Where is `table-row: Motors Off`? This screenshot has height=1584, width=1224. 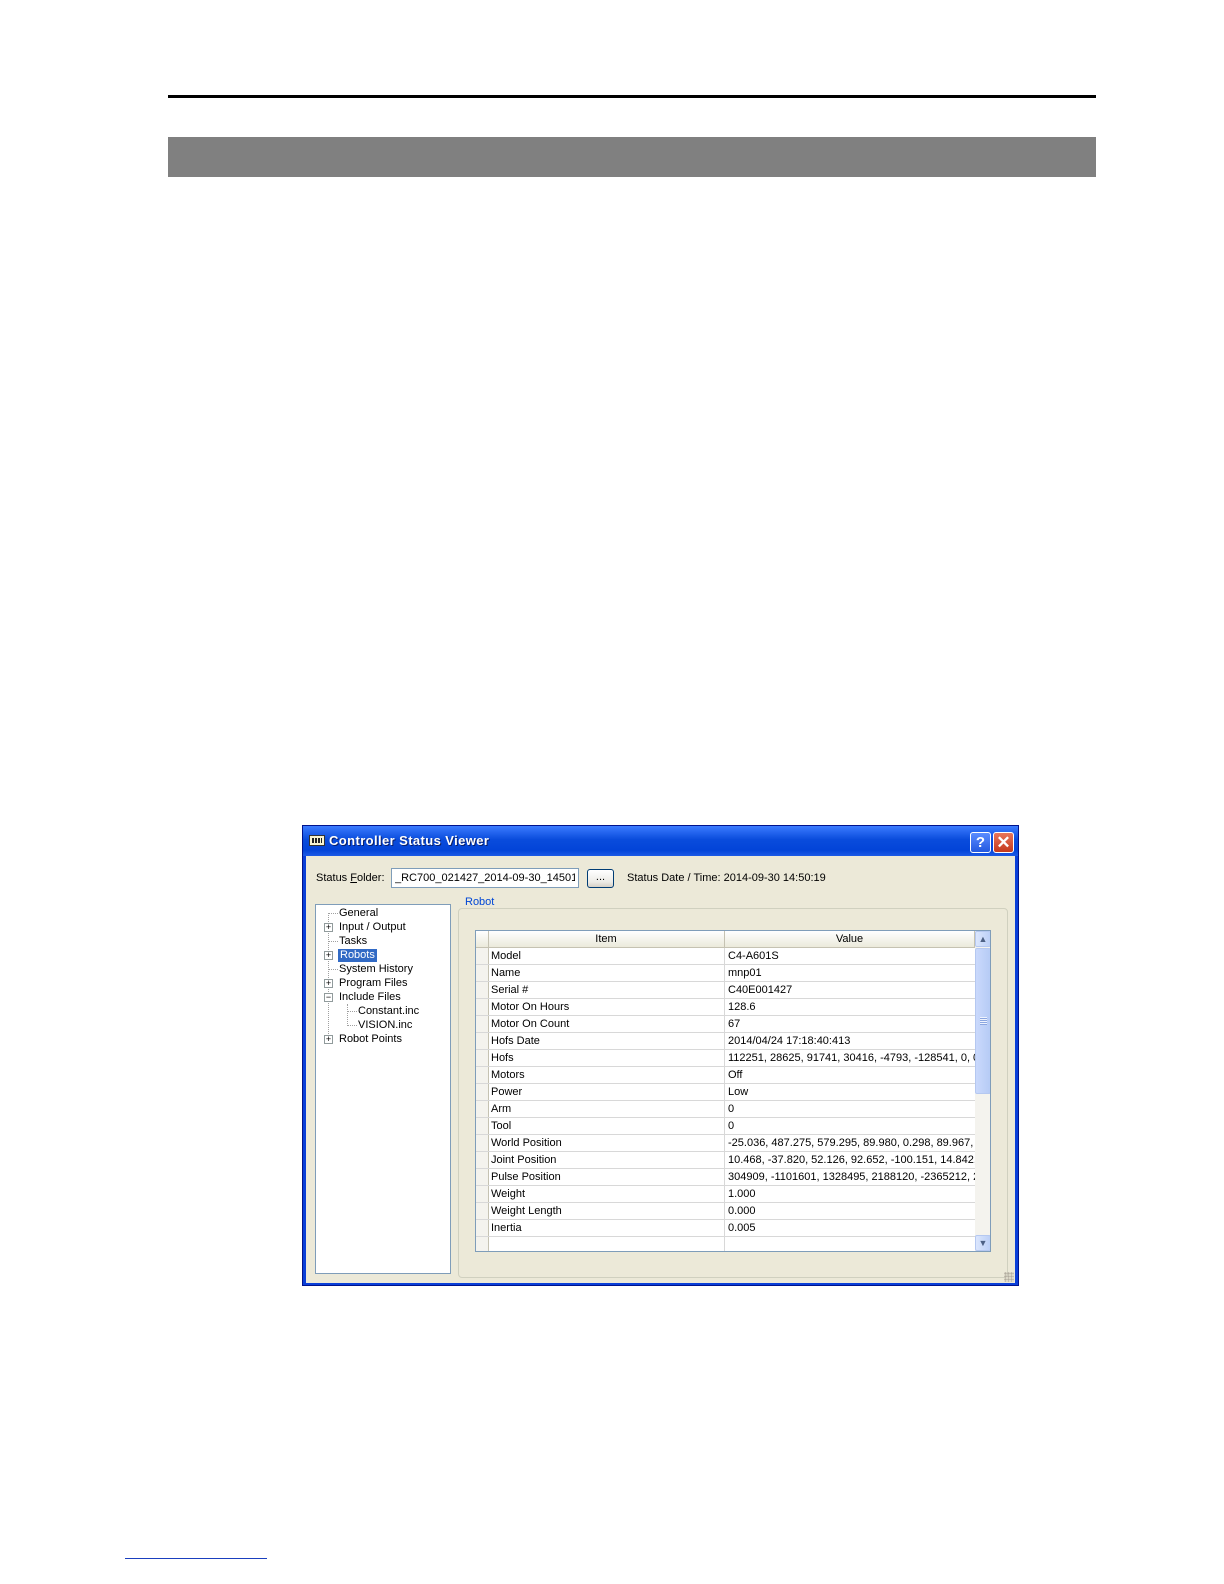 table-row: Motors Off is located at coordinates (725, 1075).